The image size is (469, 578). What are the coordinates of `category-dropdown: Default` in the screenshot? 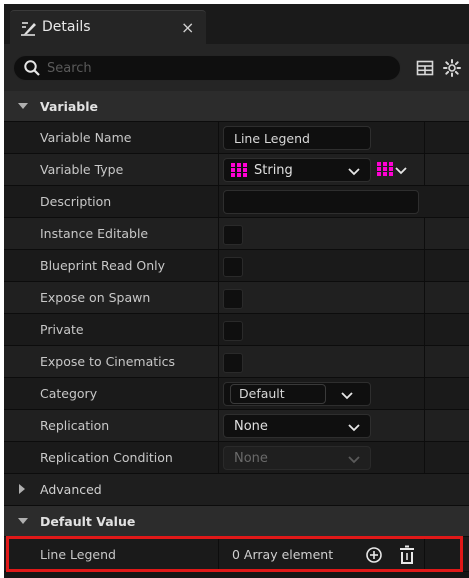 It's located at (297, 394).